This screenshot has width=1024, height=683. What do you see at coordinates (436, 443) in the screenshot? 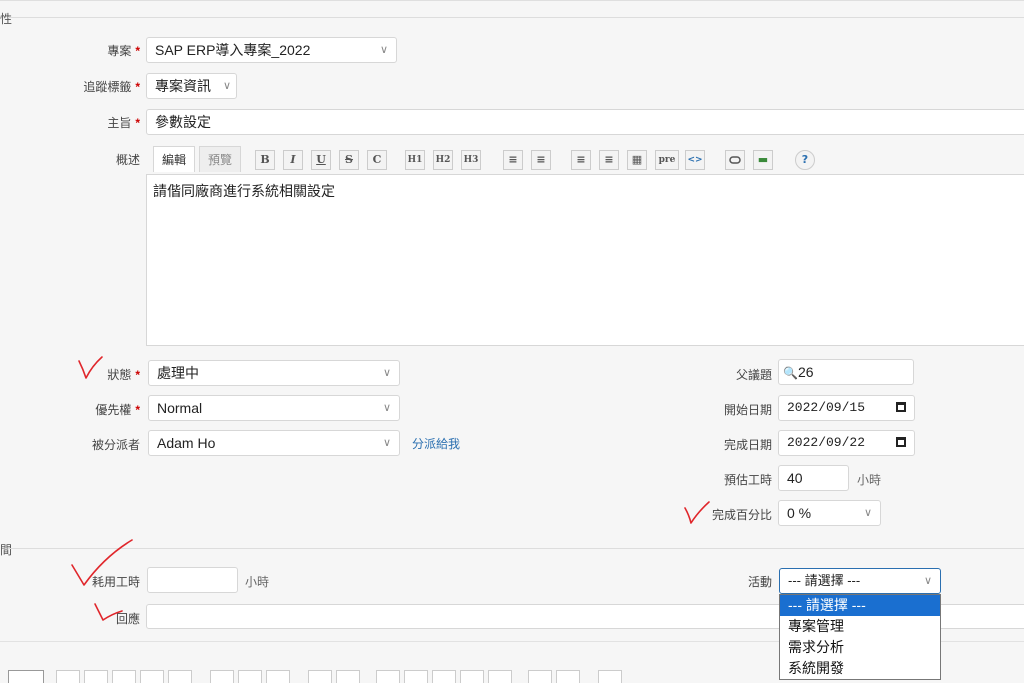
I see `assign-to-me-link: 分派給我` at bounding box center [436, 443].